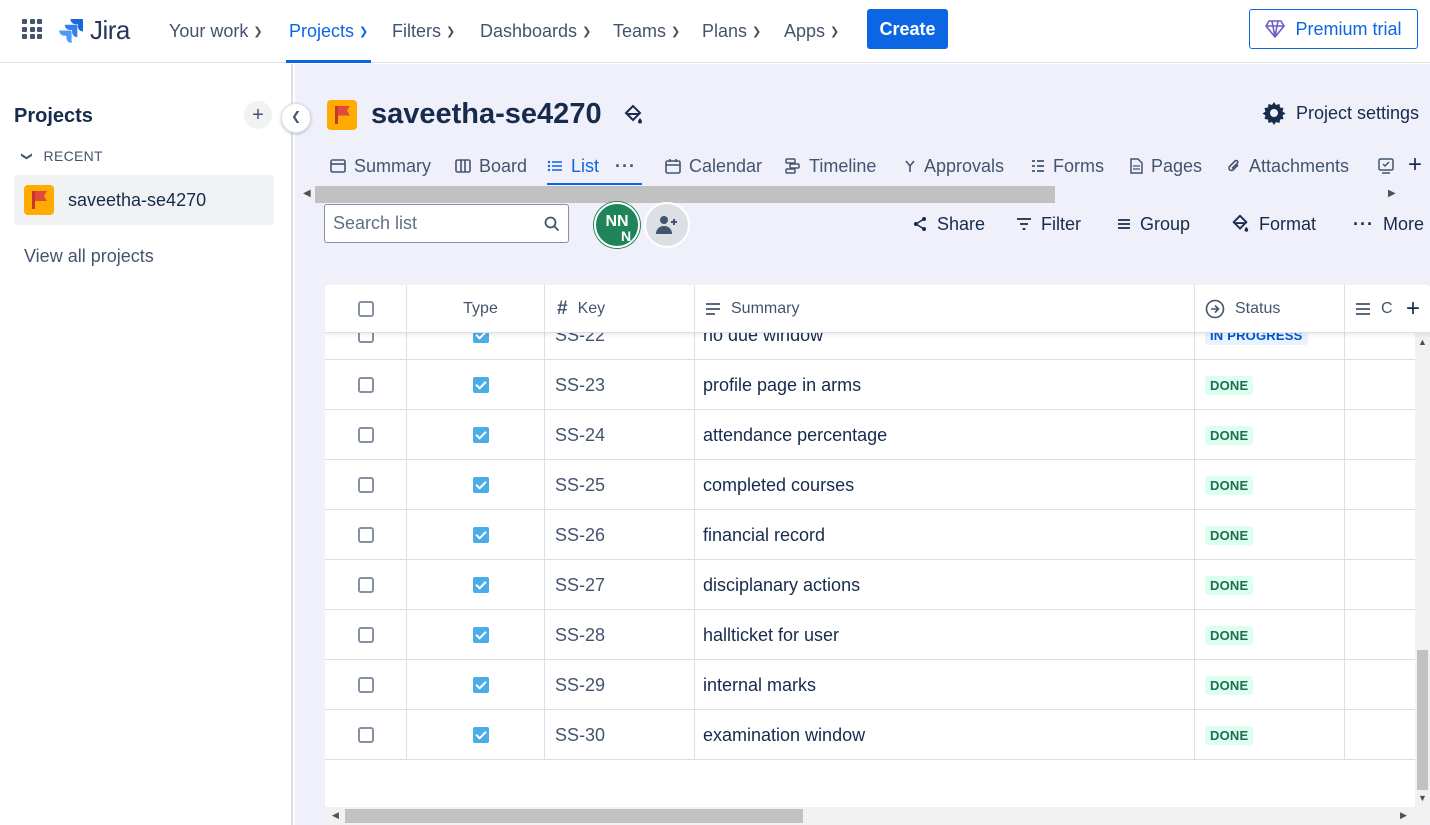 This screenshot has width=1430, height=825. Describe the element at coordinates (782, 385) in the screenshot. I see `issue-summary: profile page in arms` at that location.